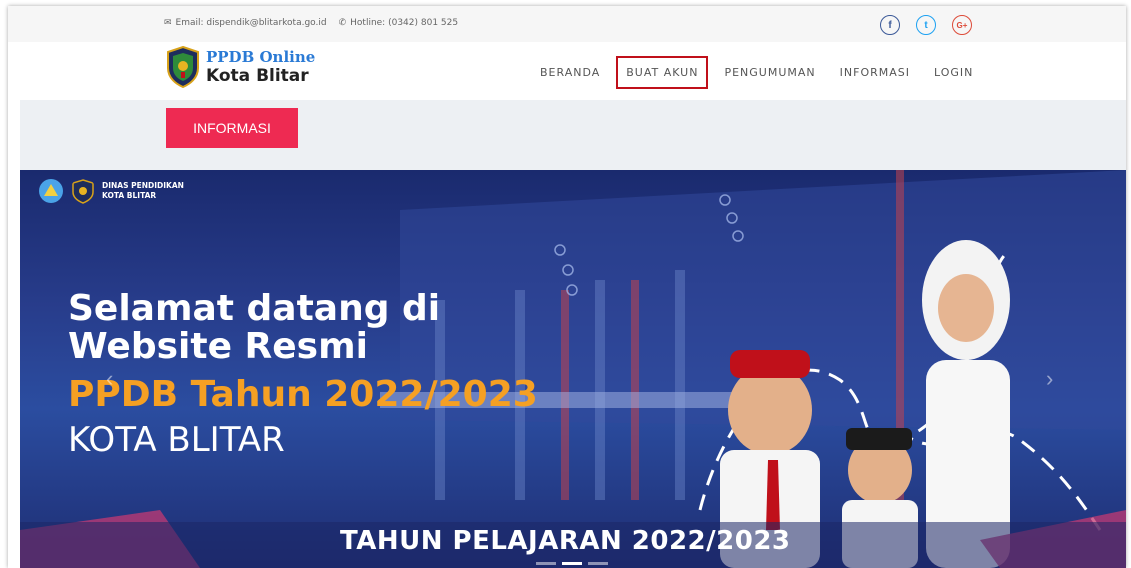 Image resolution: width=1131 pixels, height=568 pixels. Describe the element at coordinates (1049, 379) in the screenshot. I see `chevron-right-icon: ›` at that location.